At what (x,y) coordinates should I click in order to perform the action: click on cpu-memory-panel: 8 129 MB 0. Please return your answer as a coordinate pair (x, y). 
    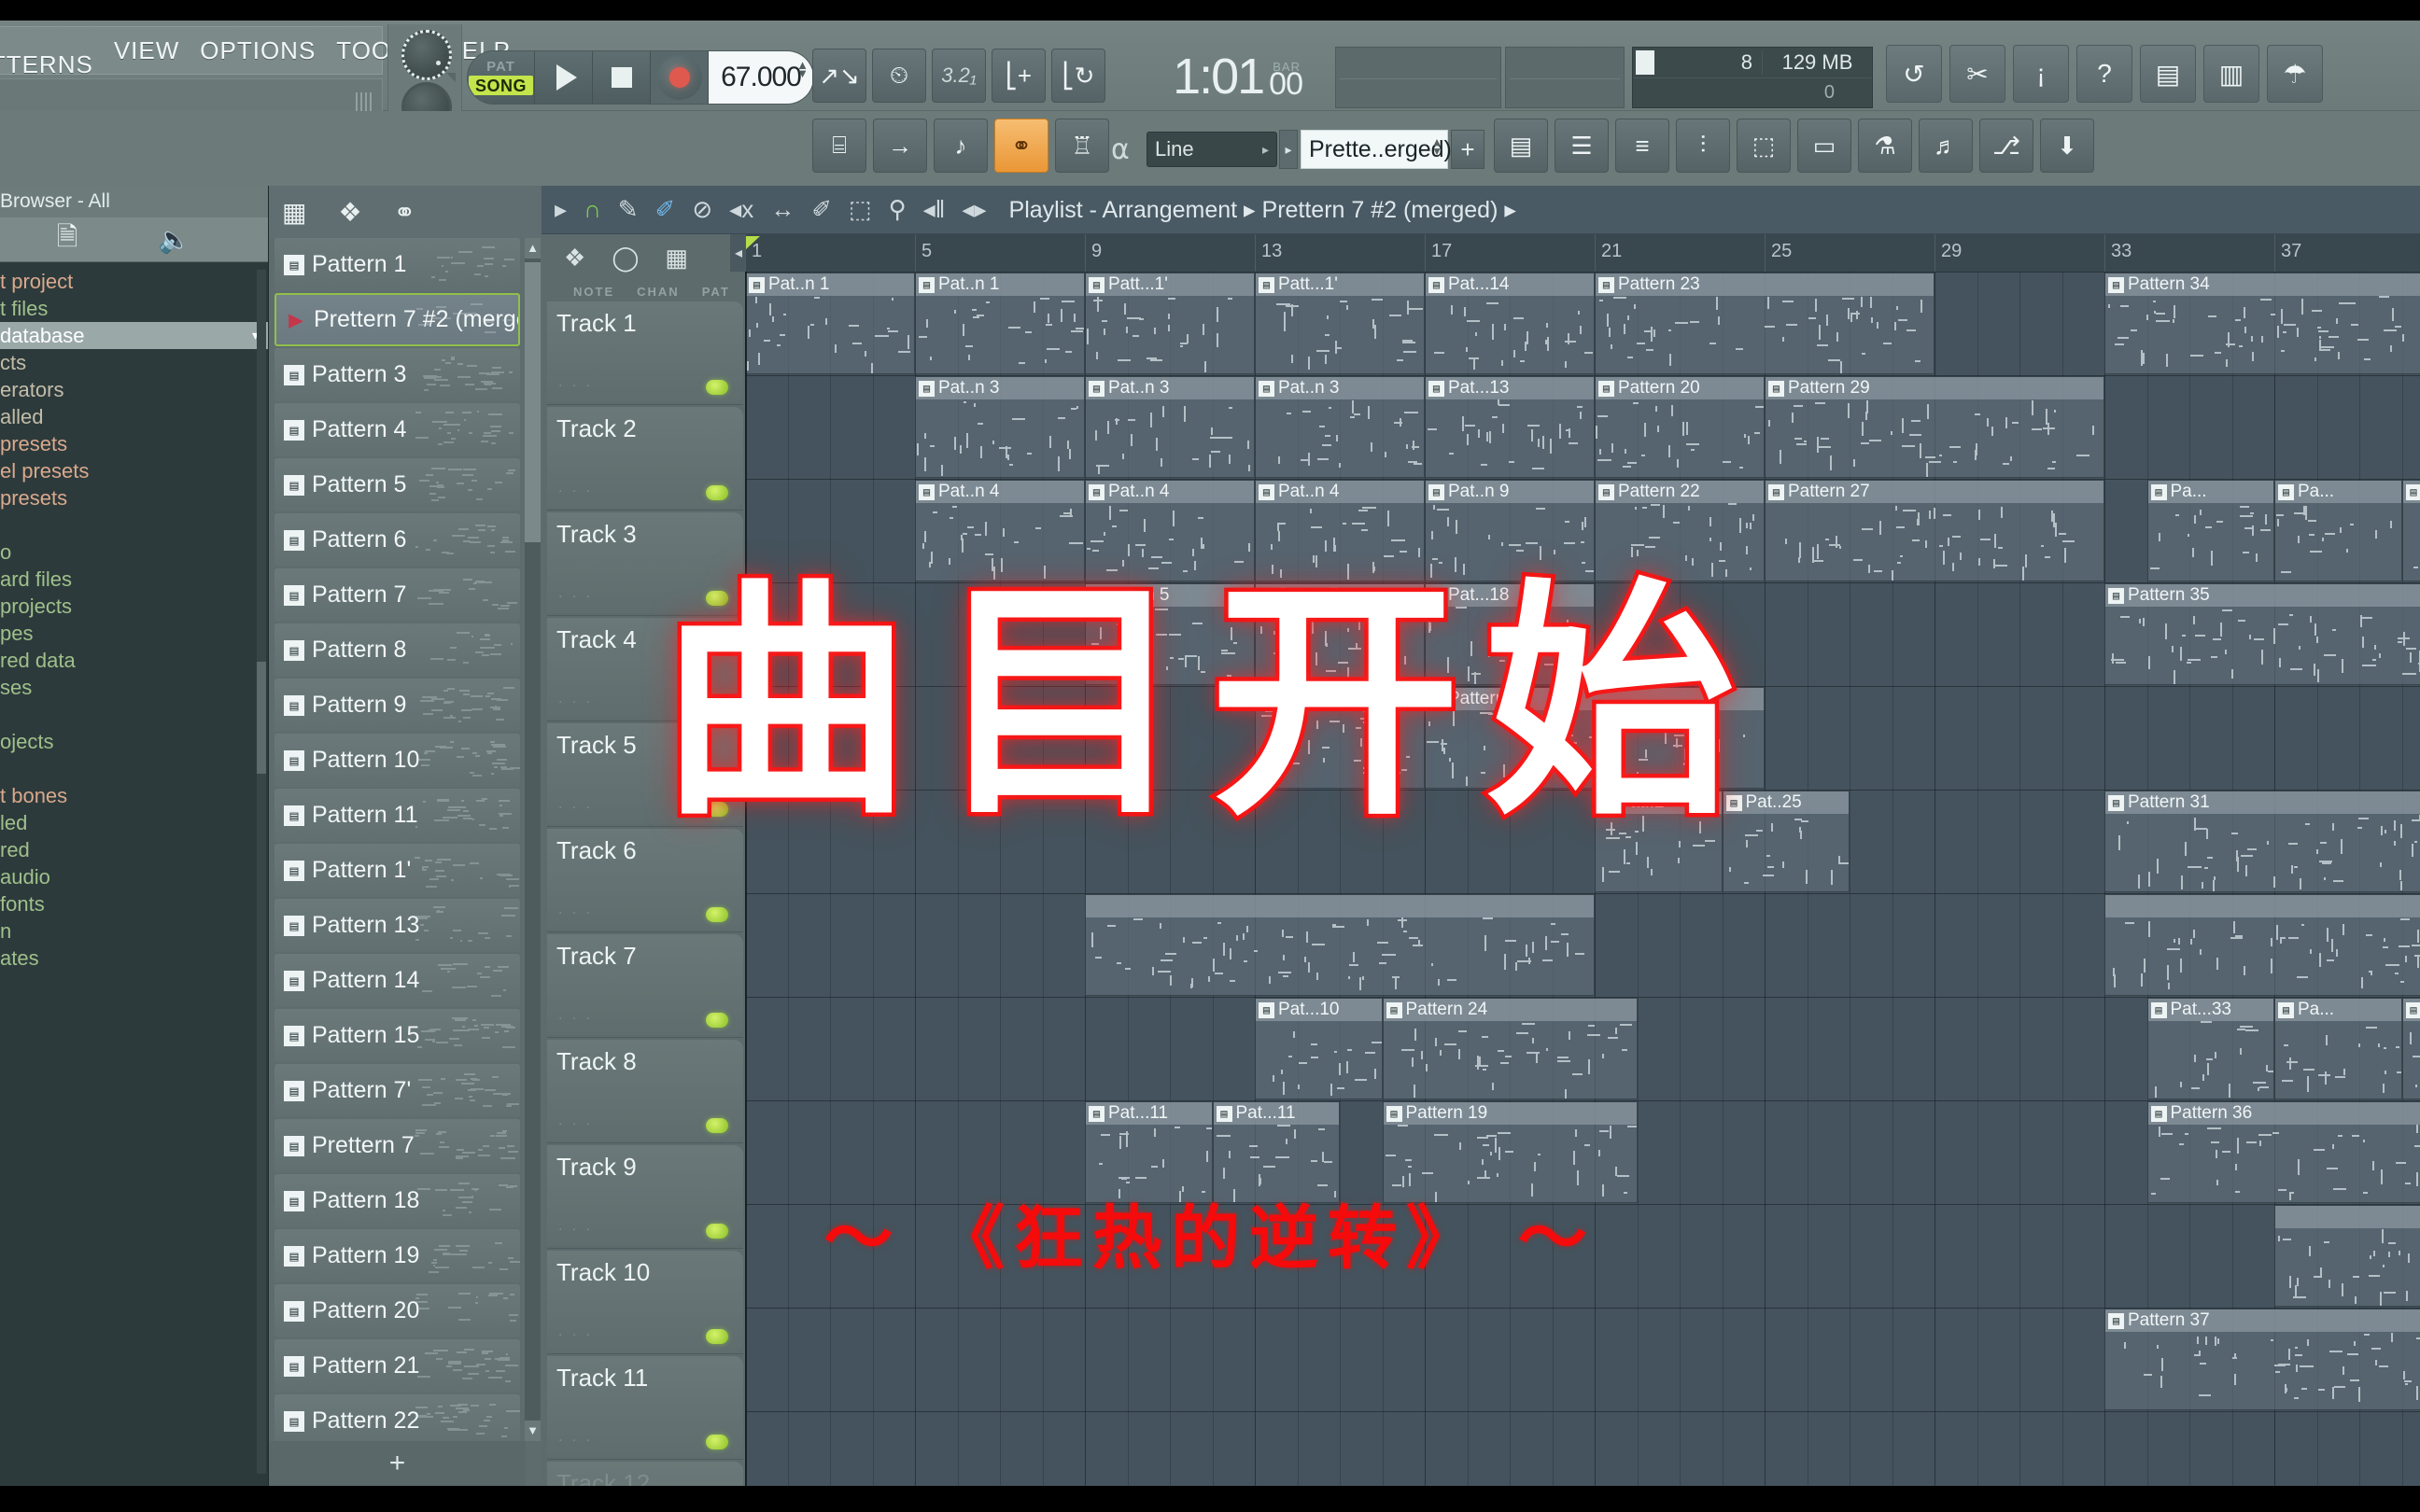
    Looking at the image, I should click on (1753, 77).